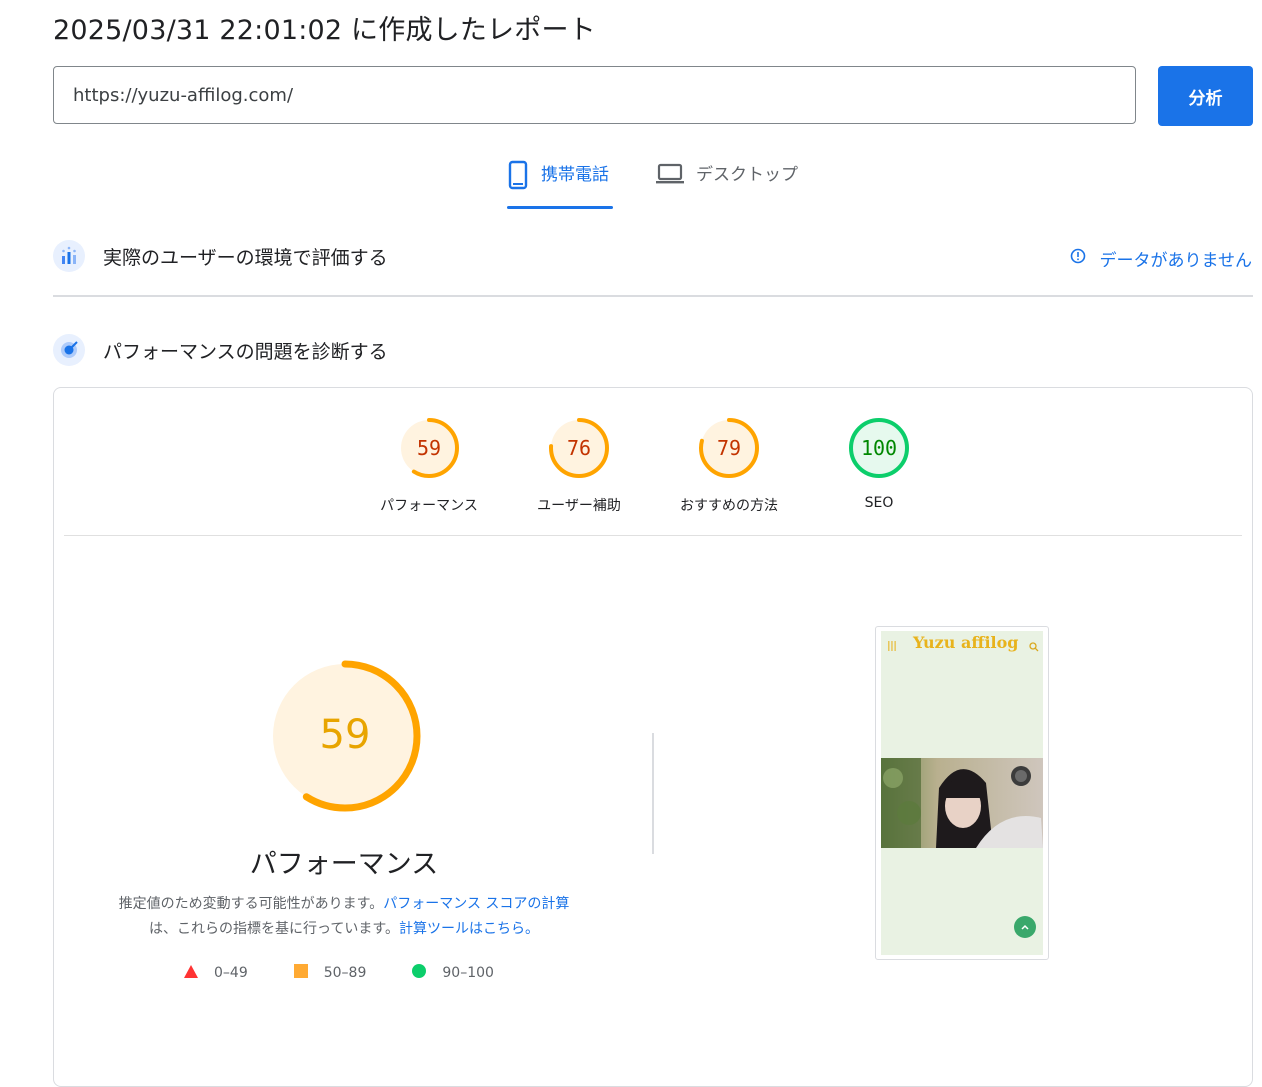 The height and width of the screenshot is (1087, 1262). I want to click on score-gauge-accessibility: 76 ユーザー補助, so click(579, 466).